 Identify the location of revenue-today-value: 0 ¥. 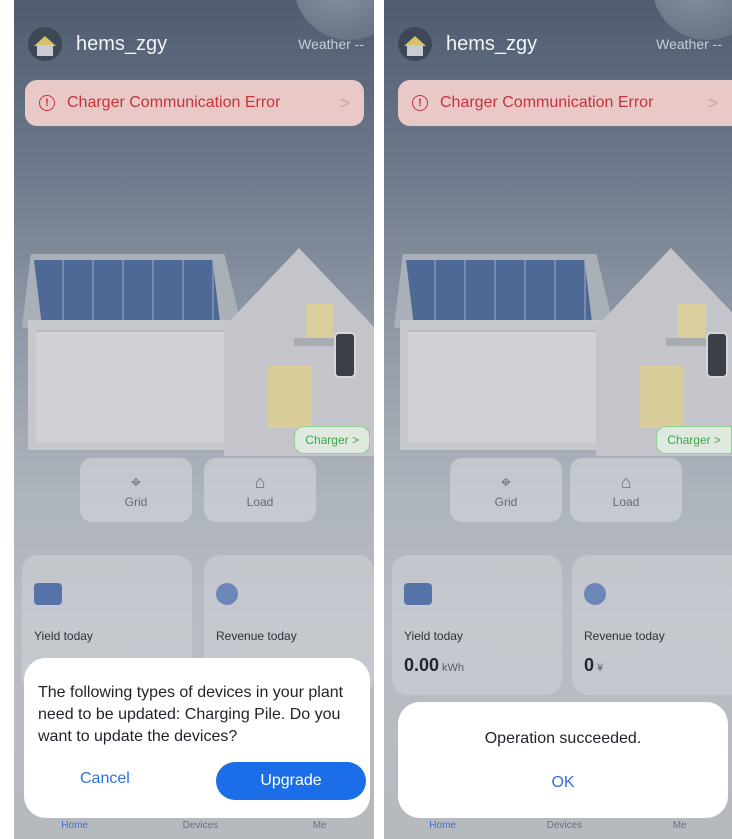
(594, 665).